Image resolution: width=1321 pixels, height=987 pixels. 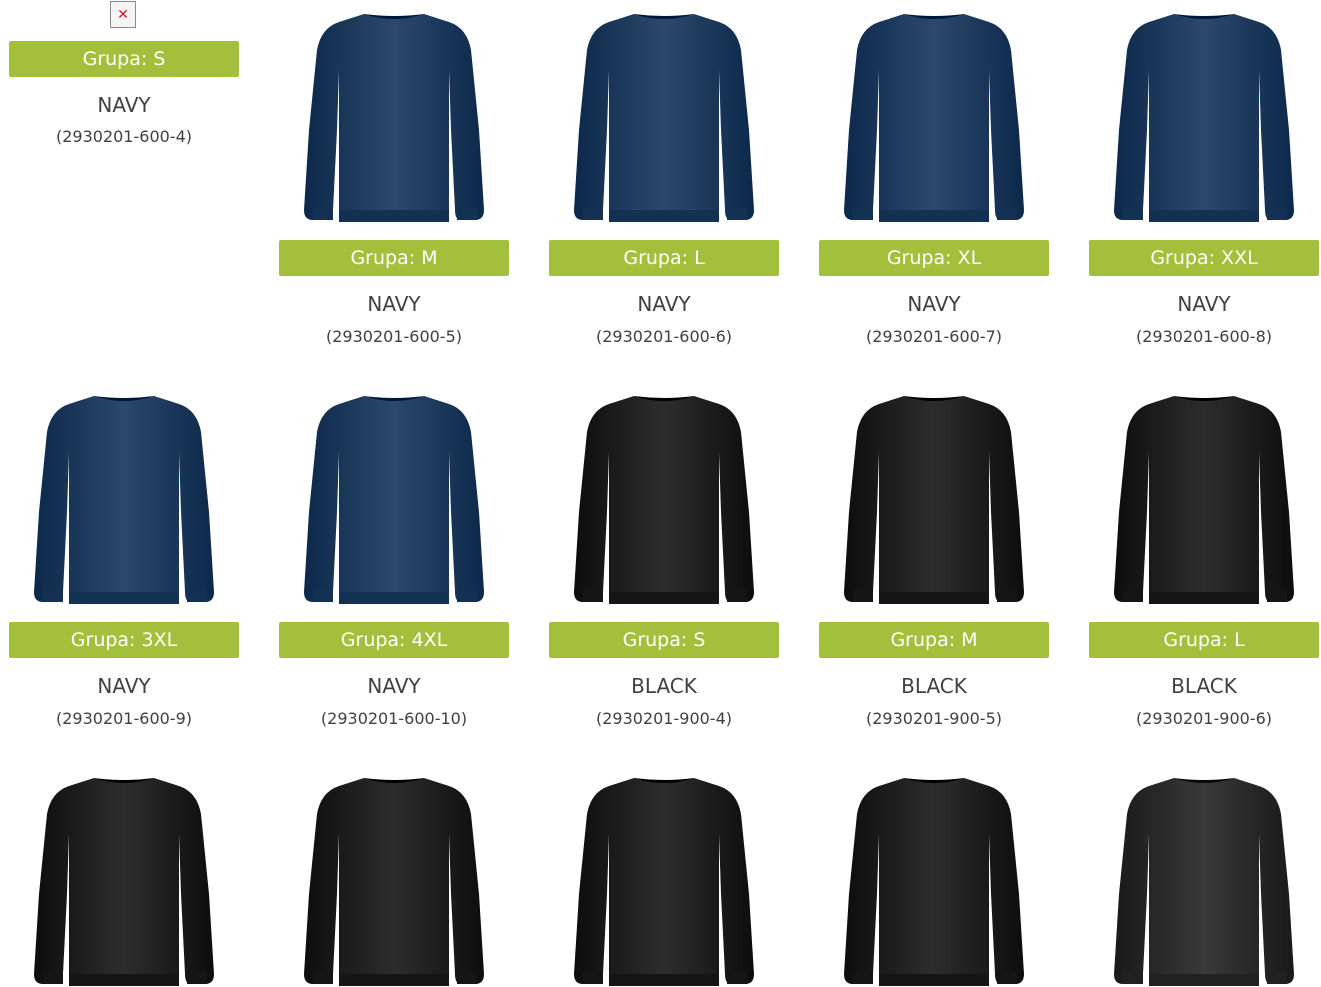 I want to click on charcoal-sweater-icon, so click(x=1204, y=882).